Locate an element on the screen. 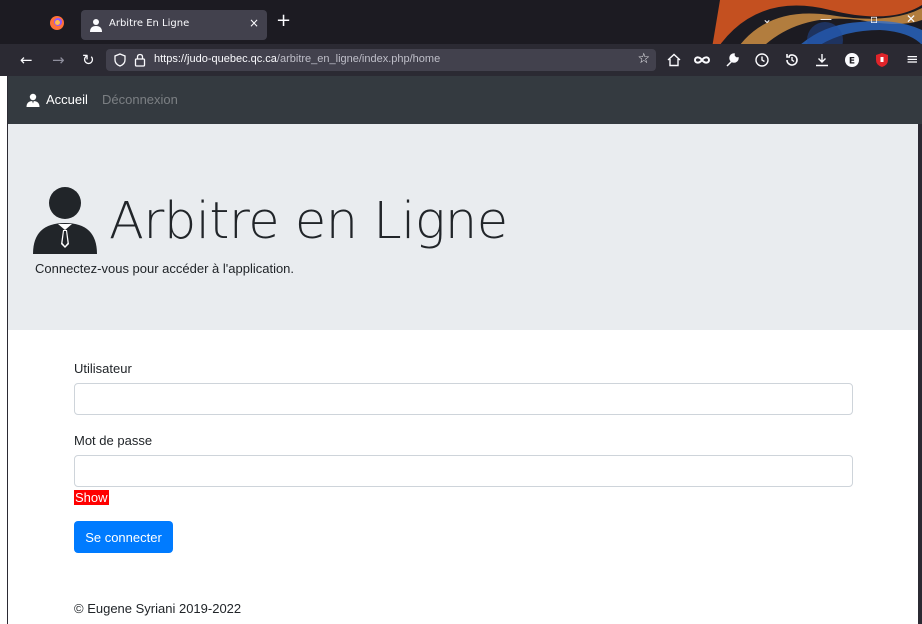  svg-text: E is located at coordinates (852, 62).